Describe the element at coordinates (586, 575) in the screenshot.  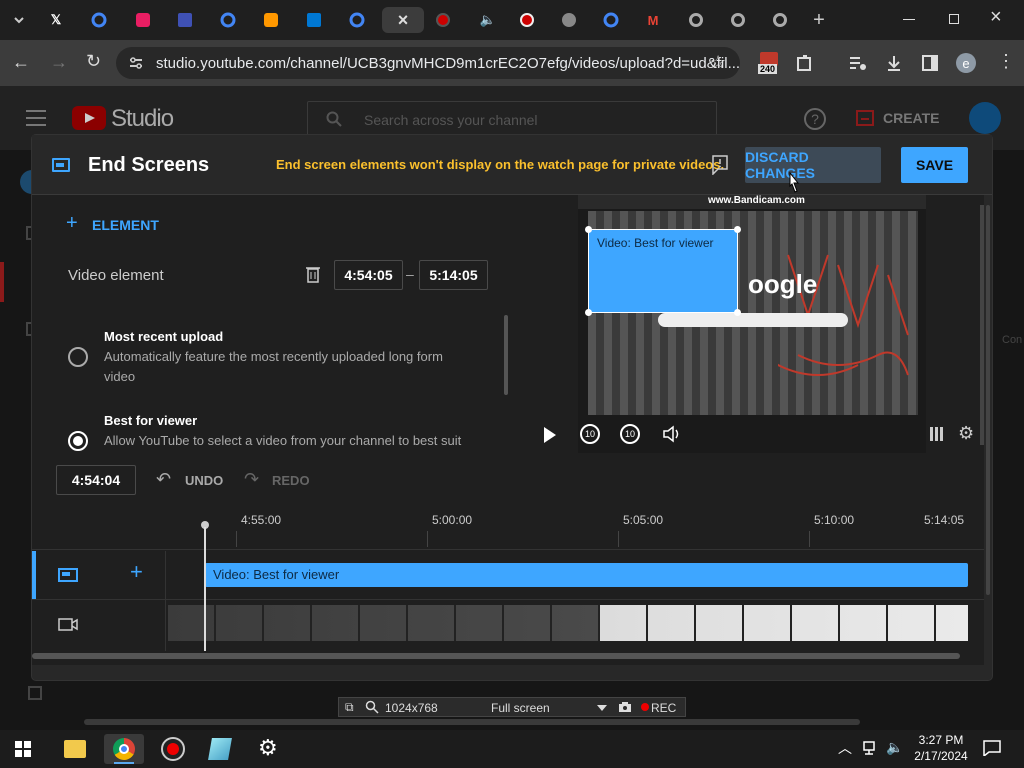
I see `end-screen-track-bar: Video: Best for viewer` at that location.